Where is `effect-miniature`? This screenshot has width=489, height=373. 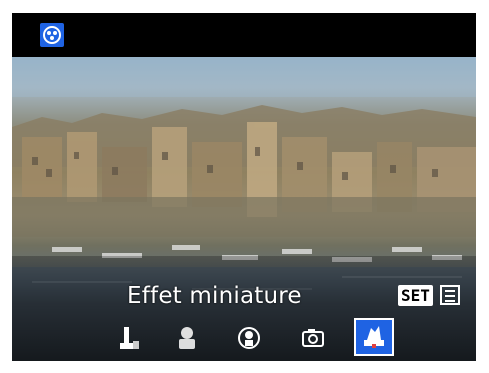
effect-miniature is located at coordinates (374, 337).